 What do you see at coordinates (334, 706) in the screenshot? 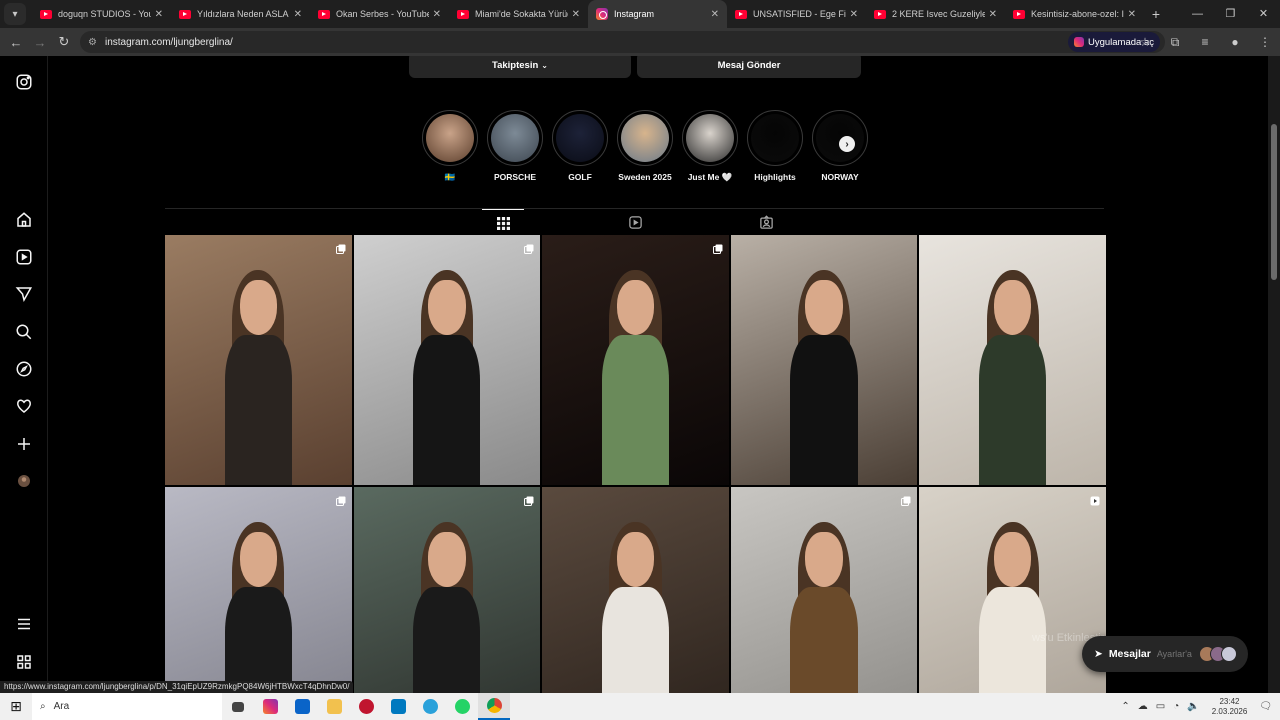
I see `file-explorer-icon` at bounding box center [334, 706].